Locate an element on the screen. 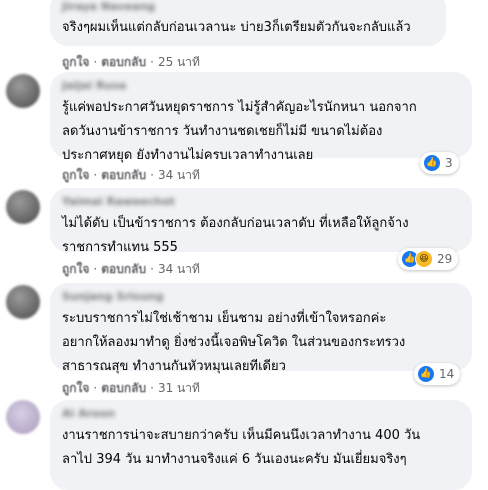  comment-actions: ถูกใจ · ตอบกลับ · 25 นาที is located at coordinates (131, 62).